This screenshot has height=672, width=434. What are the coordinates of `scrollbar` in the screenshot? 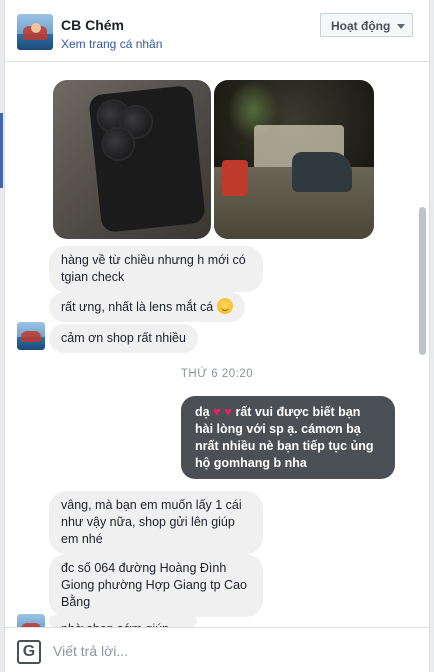 It's located at (422, 281).